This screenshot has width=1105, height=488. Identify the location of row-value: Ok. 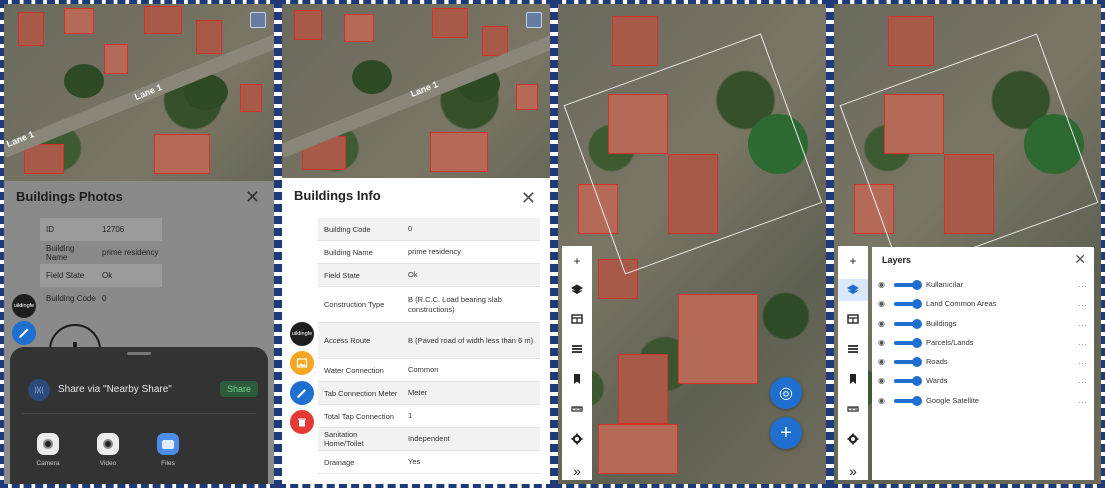
(107, 275).